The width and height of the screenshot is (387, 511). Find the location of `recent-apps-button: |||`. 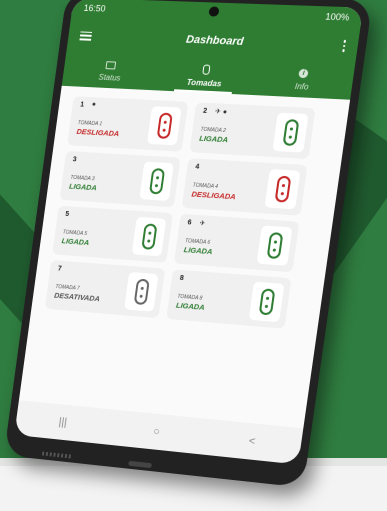

recent-apps-button: ||| is located at coordinates (63, 422).